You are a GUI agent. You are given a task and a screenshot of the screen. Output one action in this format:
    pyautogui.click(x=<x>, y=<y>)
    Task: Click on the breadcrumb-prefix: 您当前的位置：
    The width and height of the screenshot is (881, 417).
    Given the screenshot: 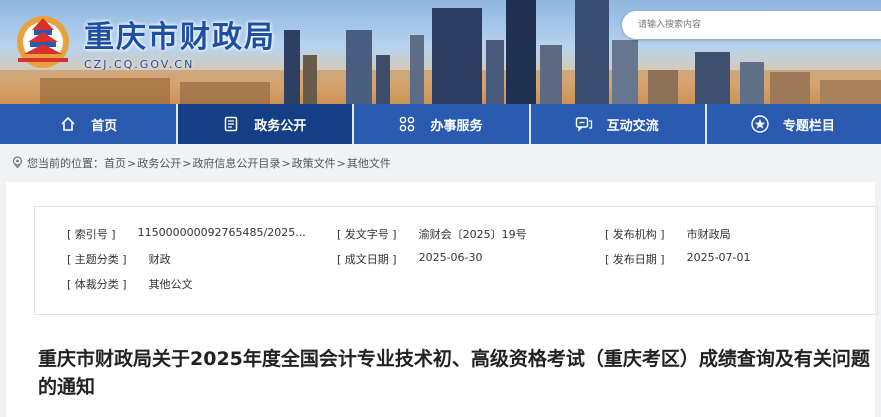 What is the action you would take?
    pyautogui.click(x=65, y=163)
    